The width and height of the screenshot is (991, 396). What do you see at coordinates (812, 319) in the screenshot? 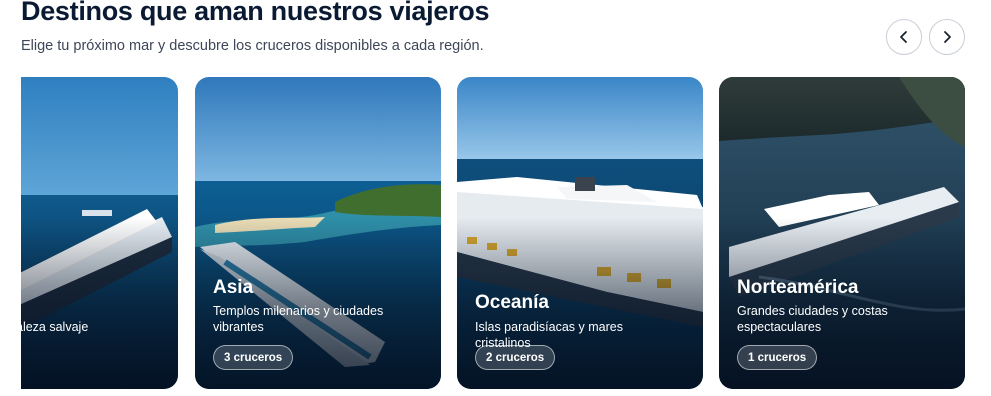
I see `destination-description: Grandes ciudades y costas espectaculares` at bounding box center [812, 319].